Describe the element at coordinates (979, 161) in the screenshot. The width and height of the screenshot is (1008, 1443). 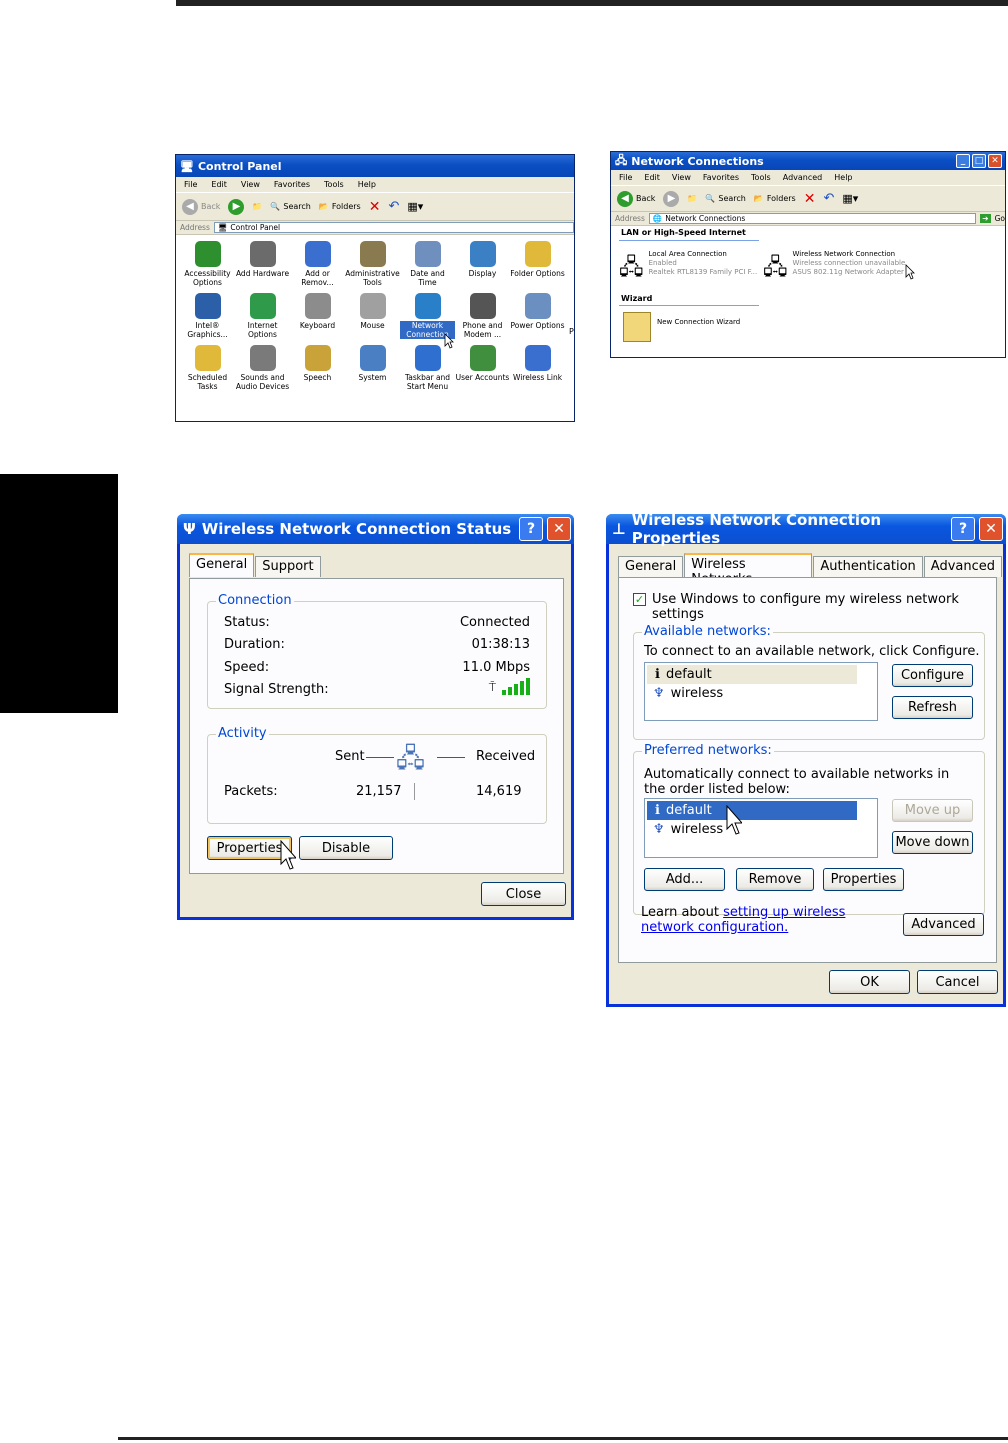
I see `maximize-button: □` at that location.